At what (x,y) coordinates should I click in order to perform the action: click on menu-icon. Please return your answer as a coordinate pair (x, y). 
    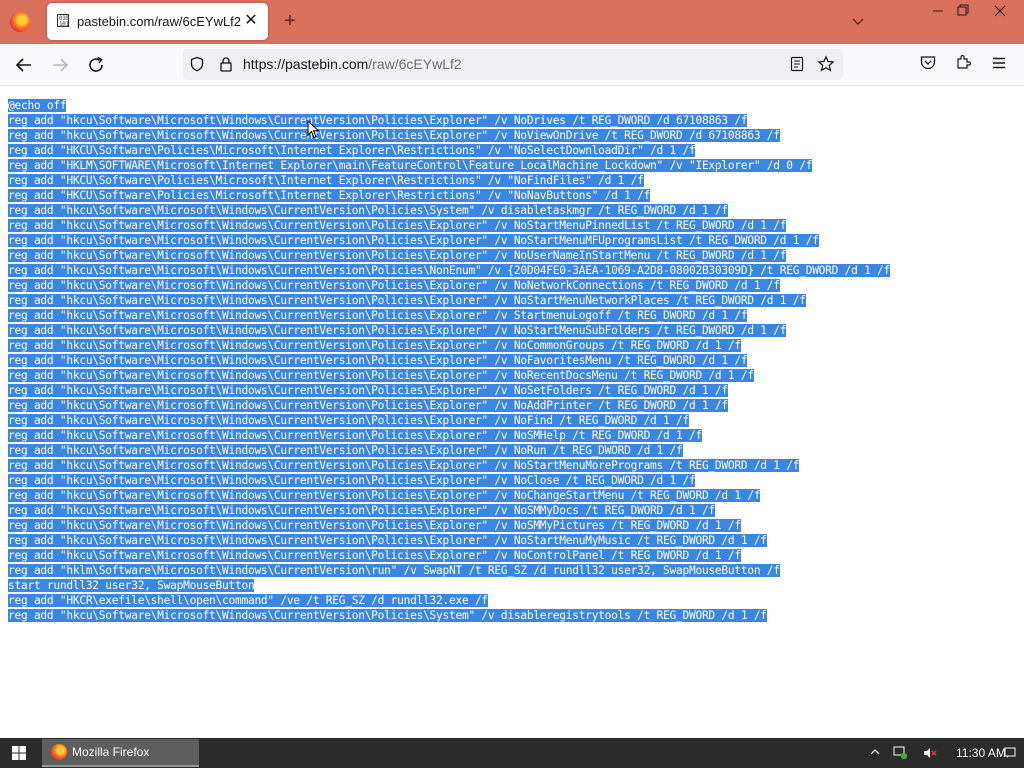
    Looking at the image, I should click on (999, 63).